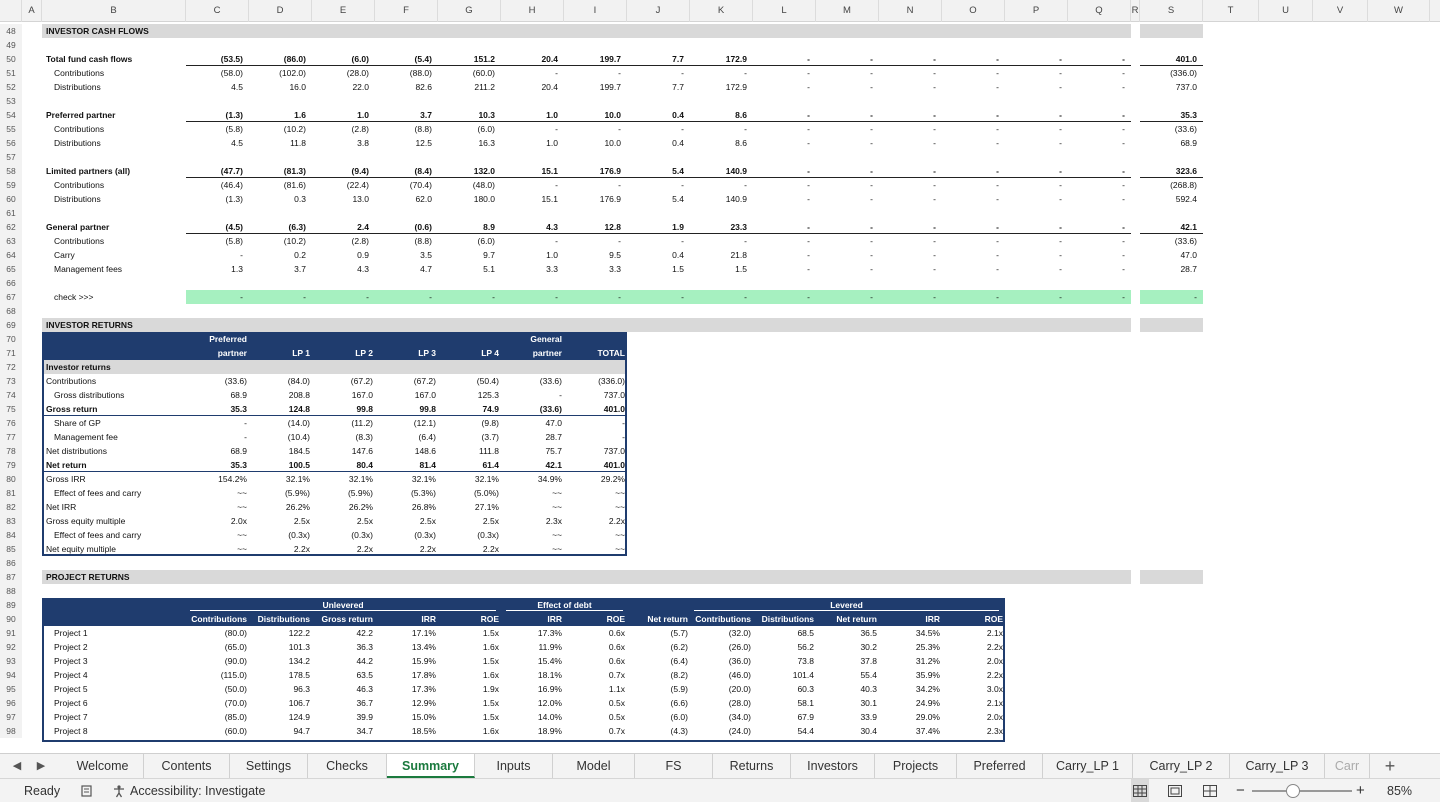 This screenshot has width=1440, height=802. Describe the element at coordinates (340, 269) in the screenshot. I see `value-cell: 4.3` at that location.